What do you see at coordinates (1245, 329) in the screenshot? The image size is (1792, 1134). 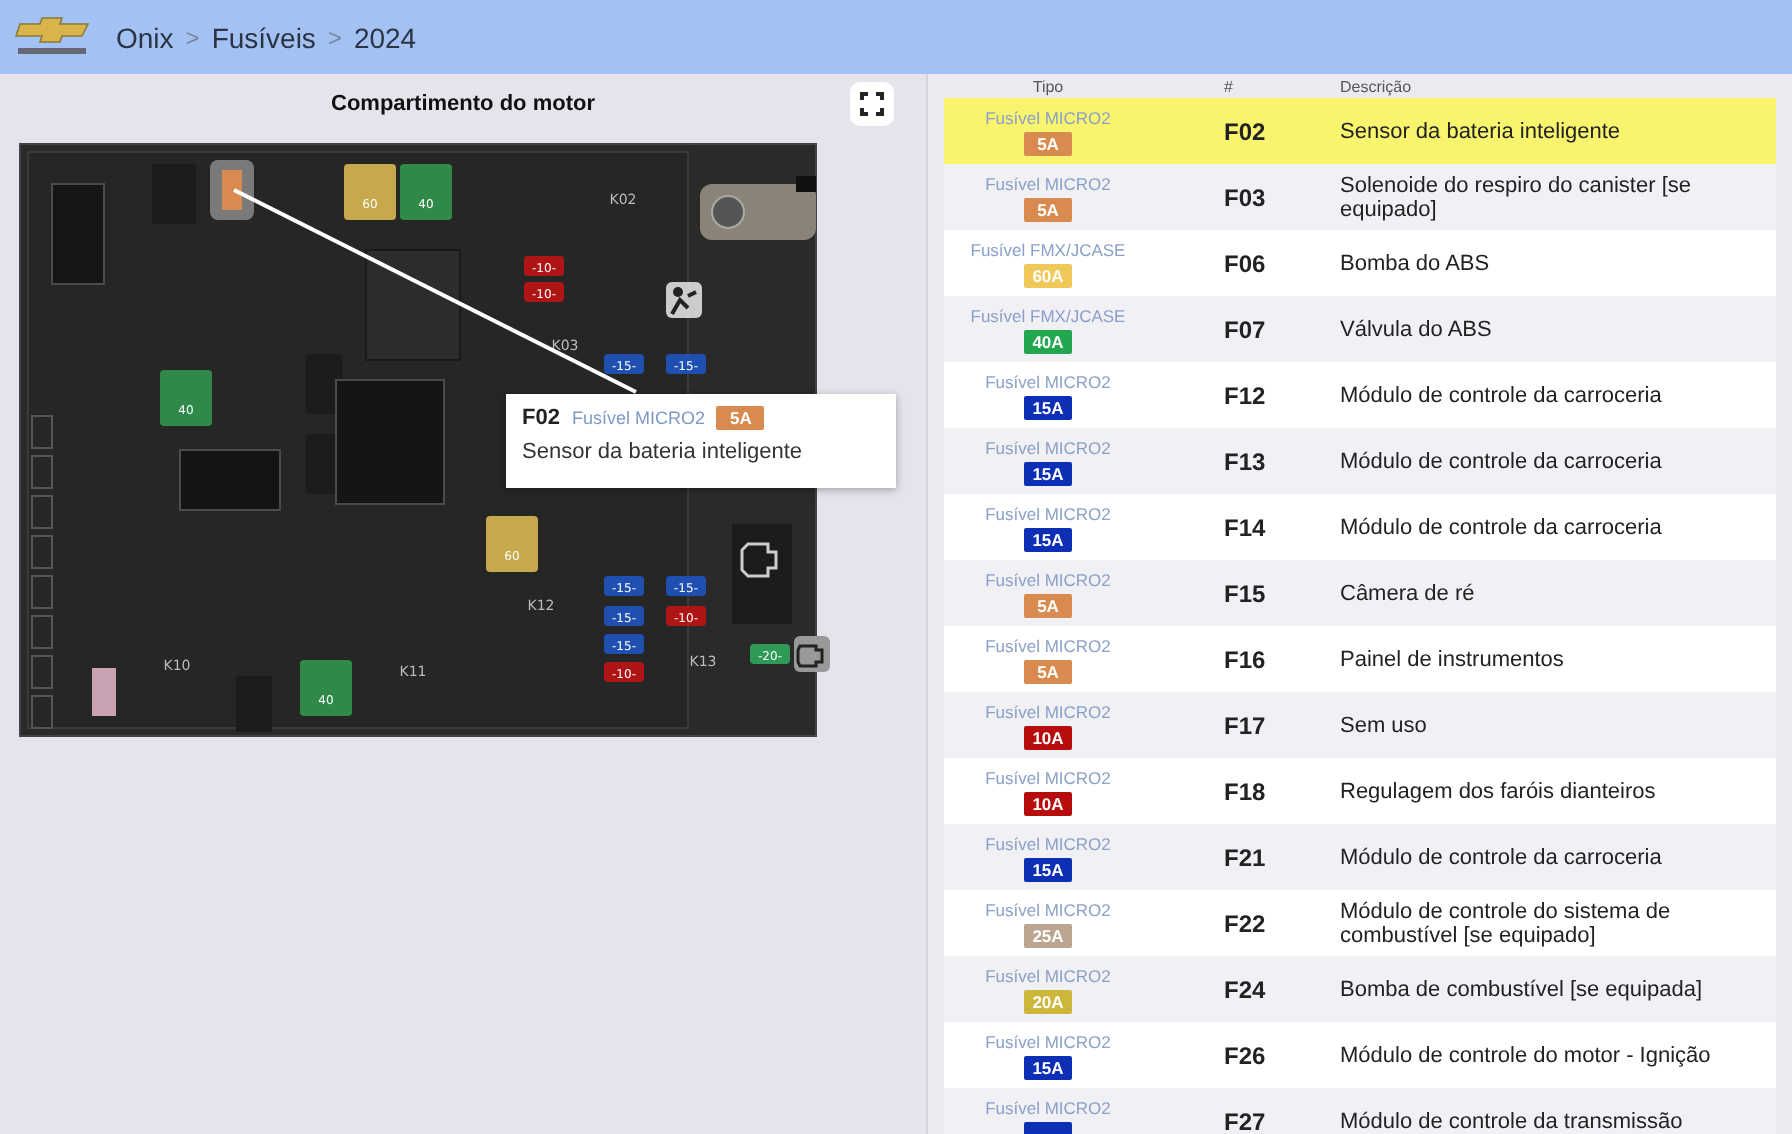 I see `fuse-id: F07` at bounding box center [1245, 329].